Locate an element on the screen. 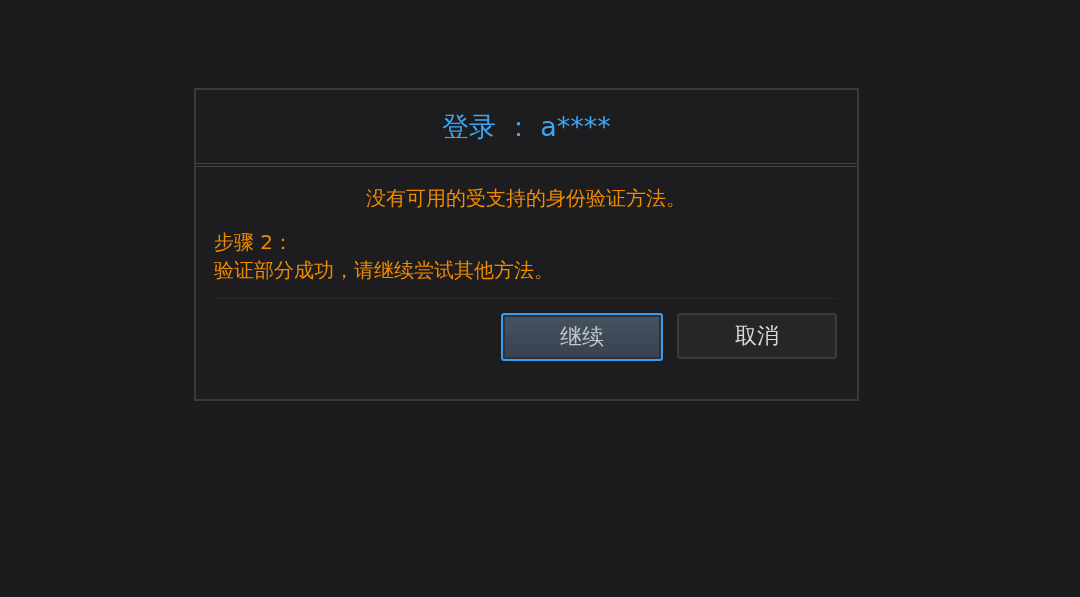 This screenshot has height=597, width=1080. continue-button: 继续 is located at coordinates (582, 337).